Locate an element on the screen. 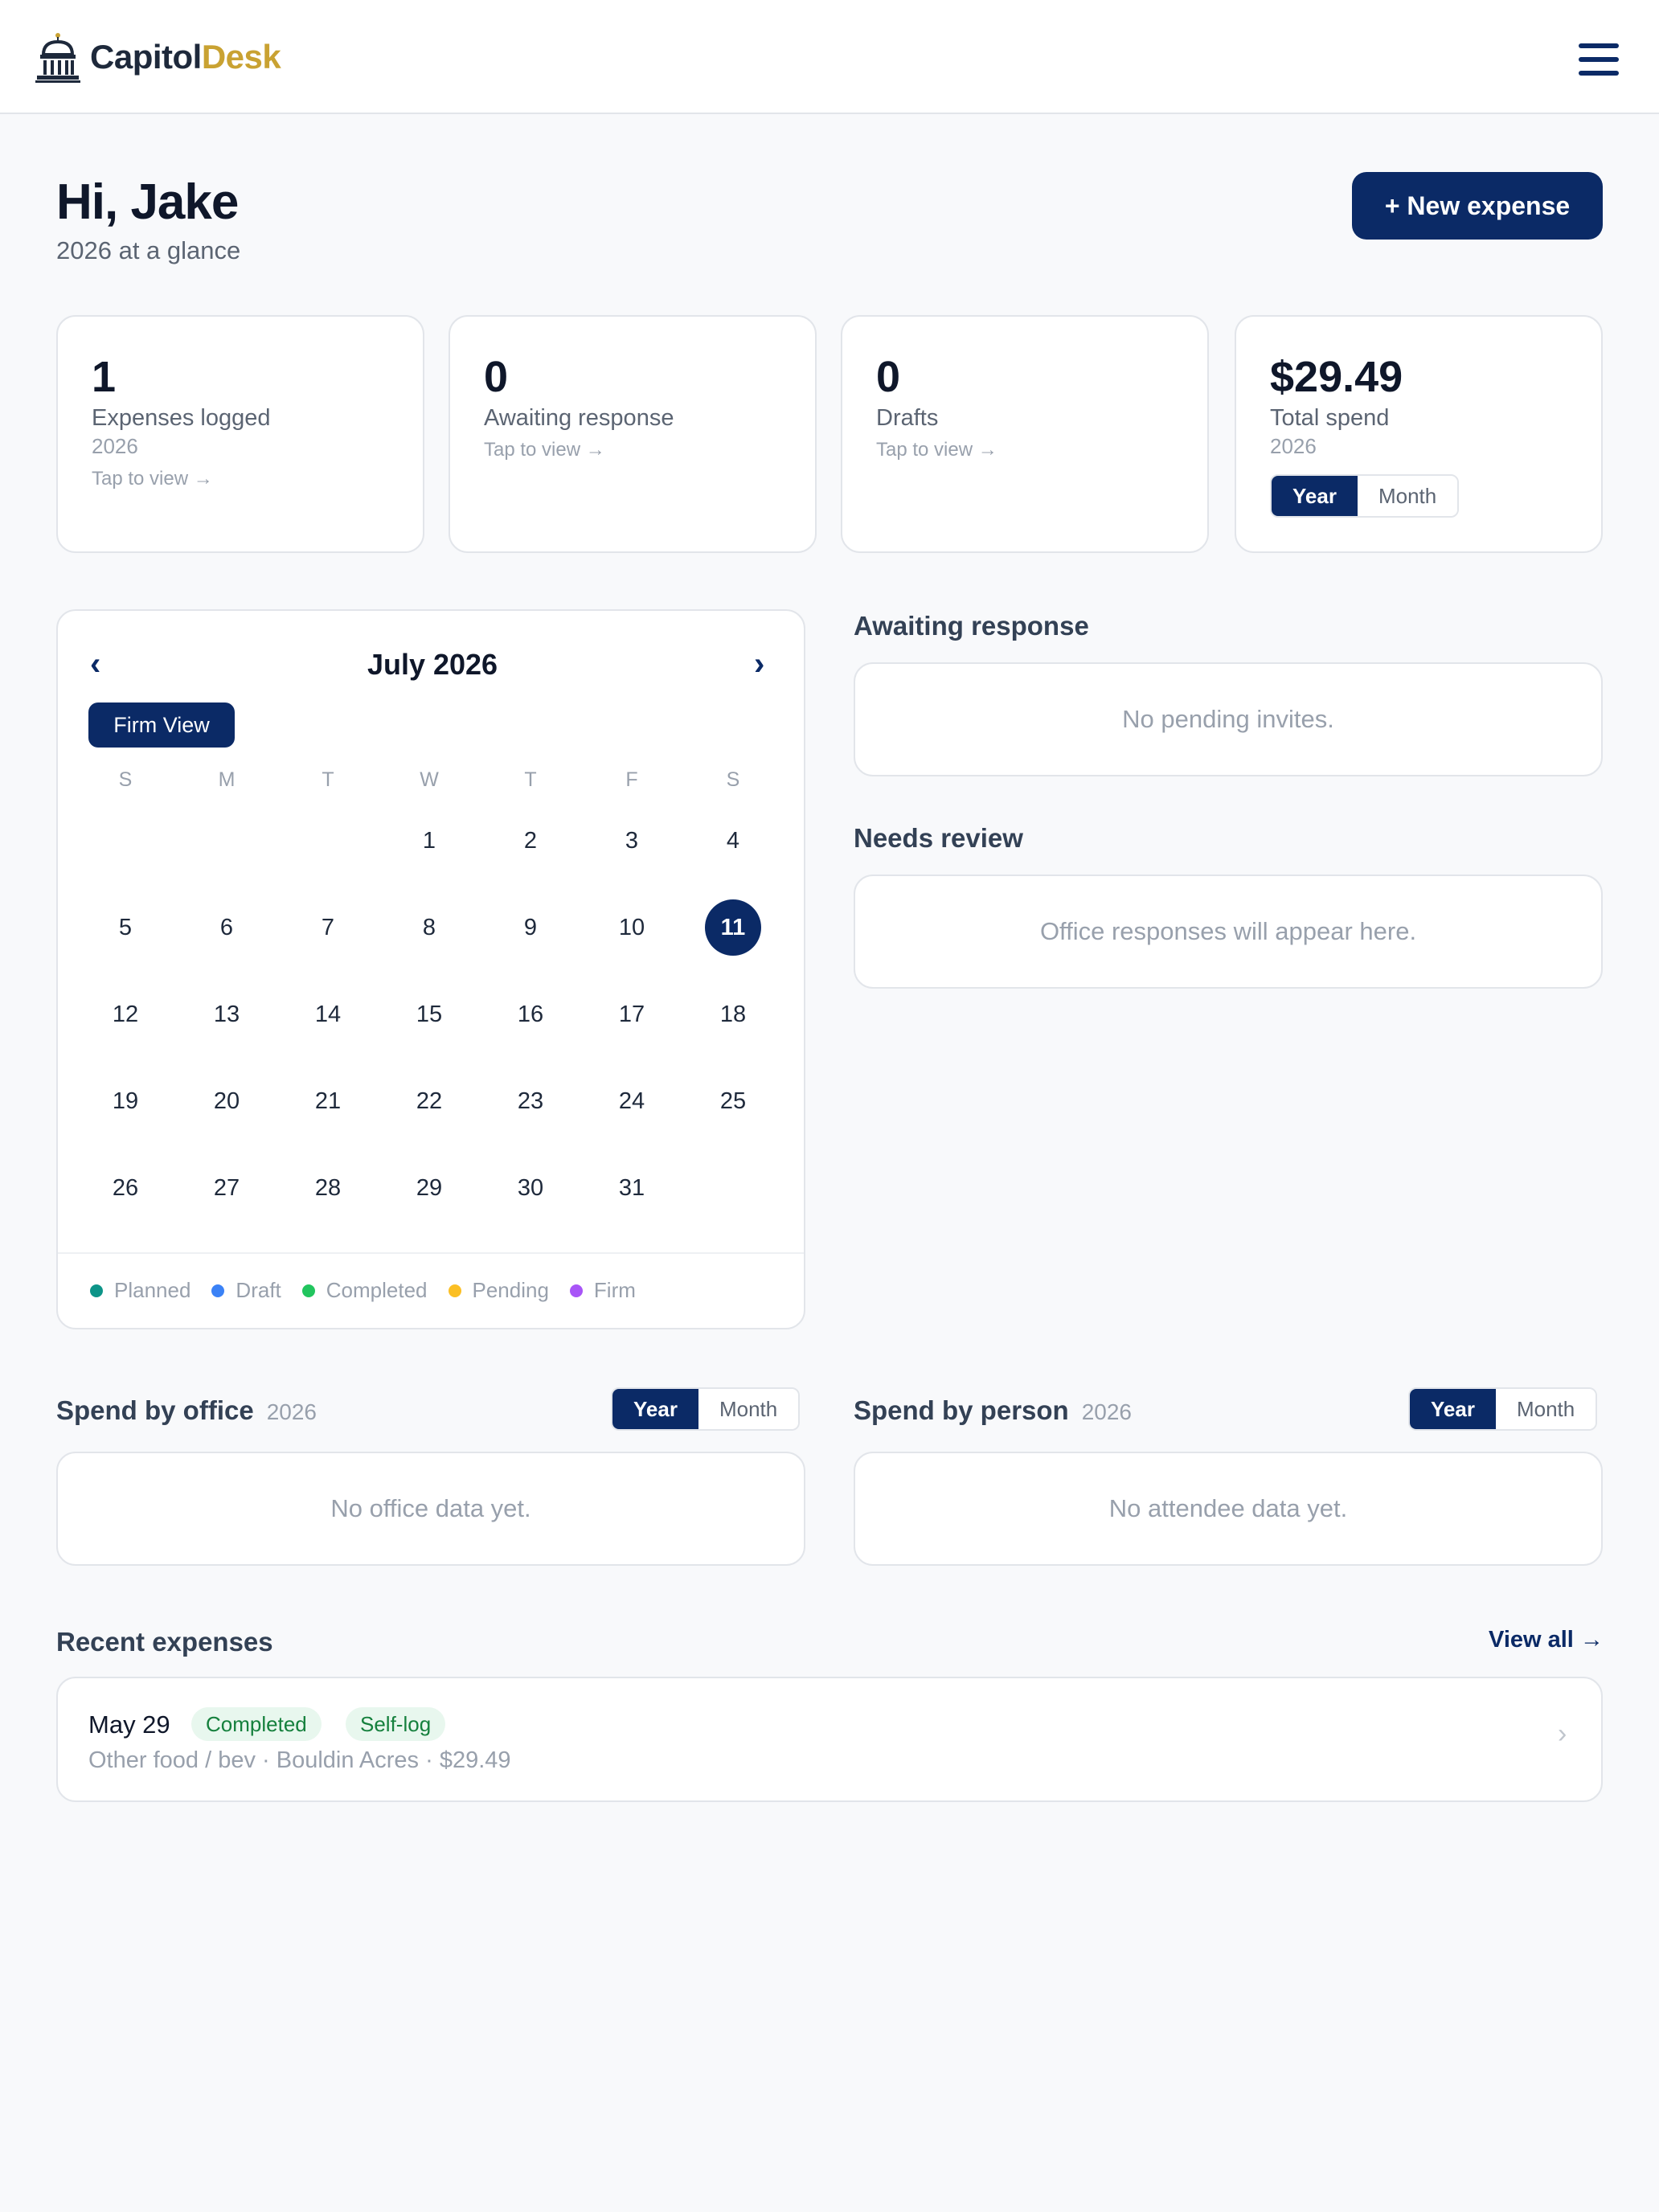 Image resolution: width=1659 pixels, height=2212 pixels. brand-name-part2: Desk is located at coordinates (241, 57).